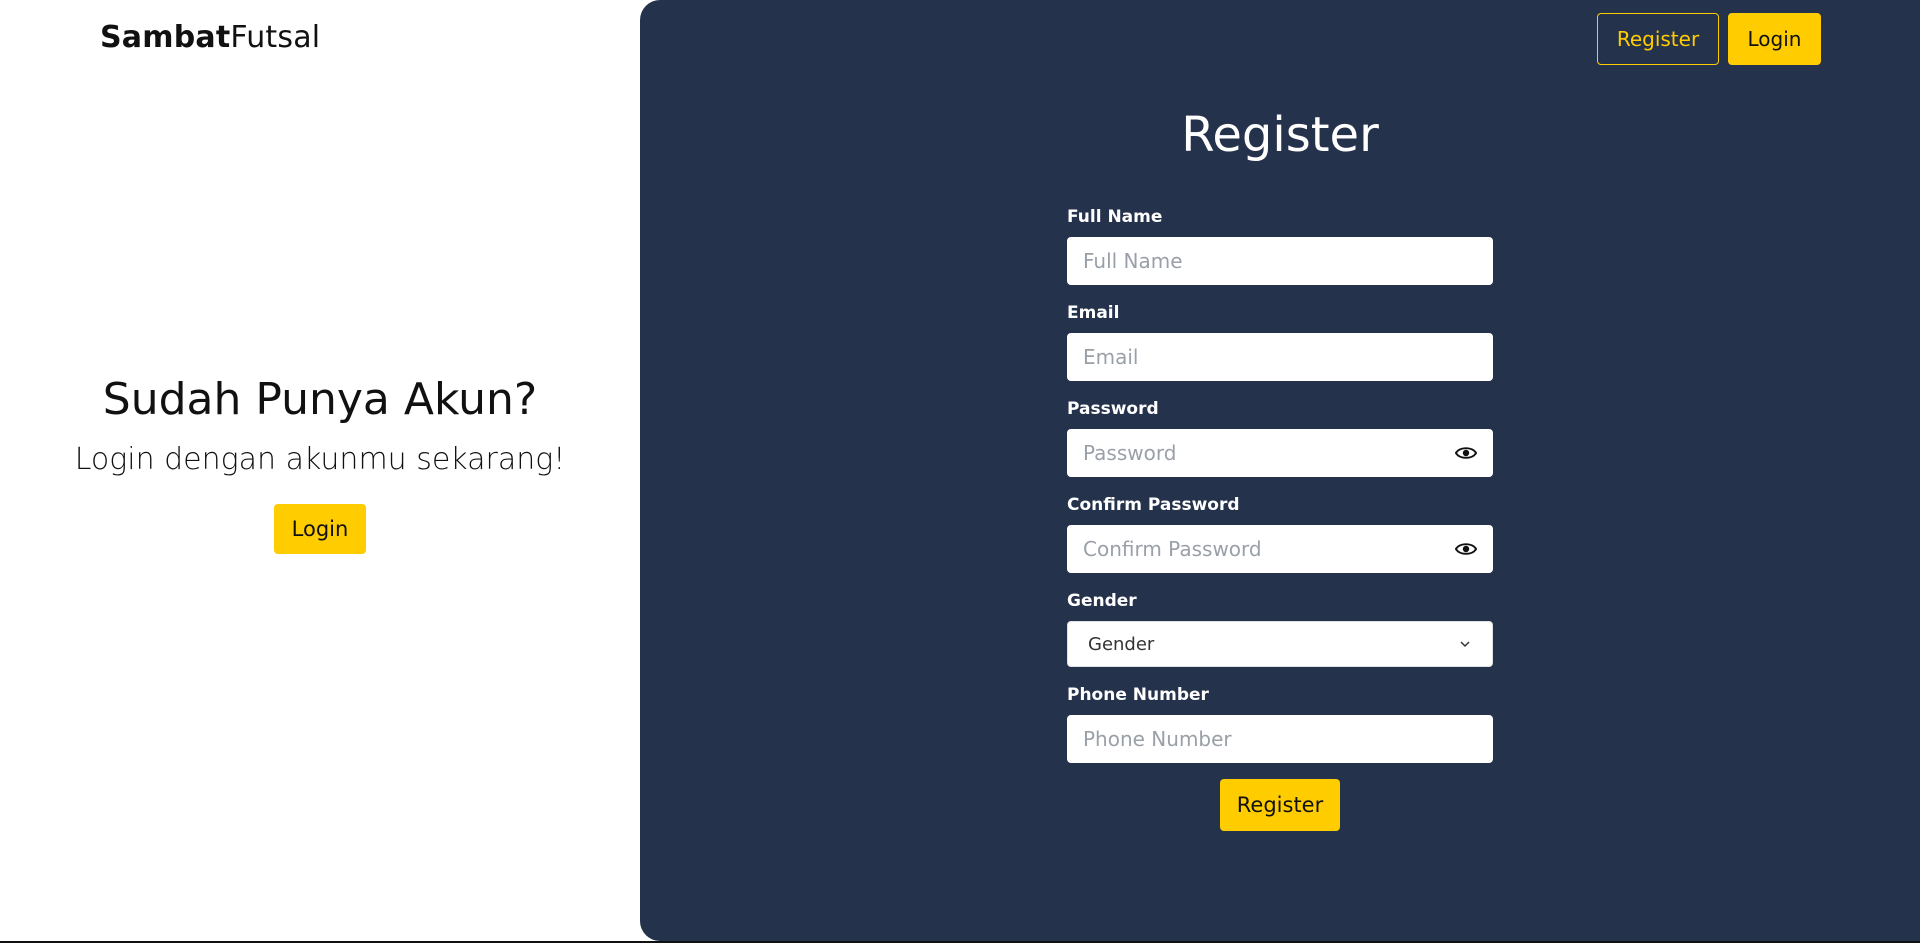 This screenshot has width=1920, height=943. I want to click on email-input, so click(1280, 357).